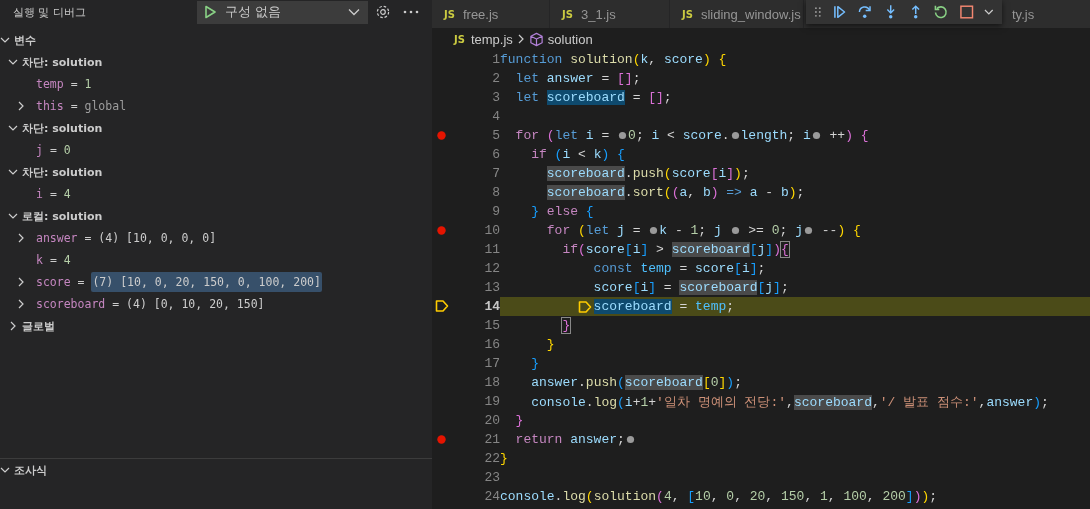 The width and height of the screenshot is (1090, 509). What do you see at coordinates (50, 194) in the screenshot?
I see `variable-entry: i = 4` at bounding box center [50, 194].